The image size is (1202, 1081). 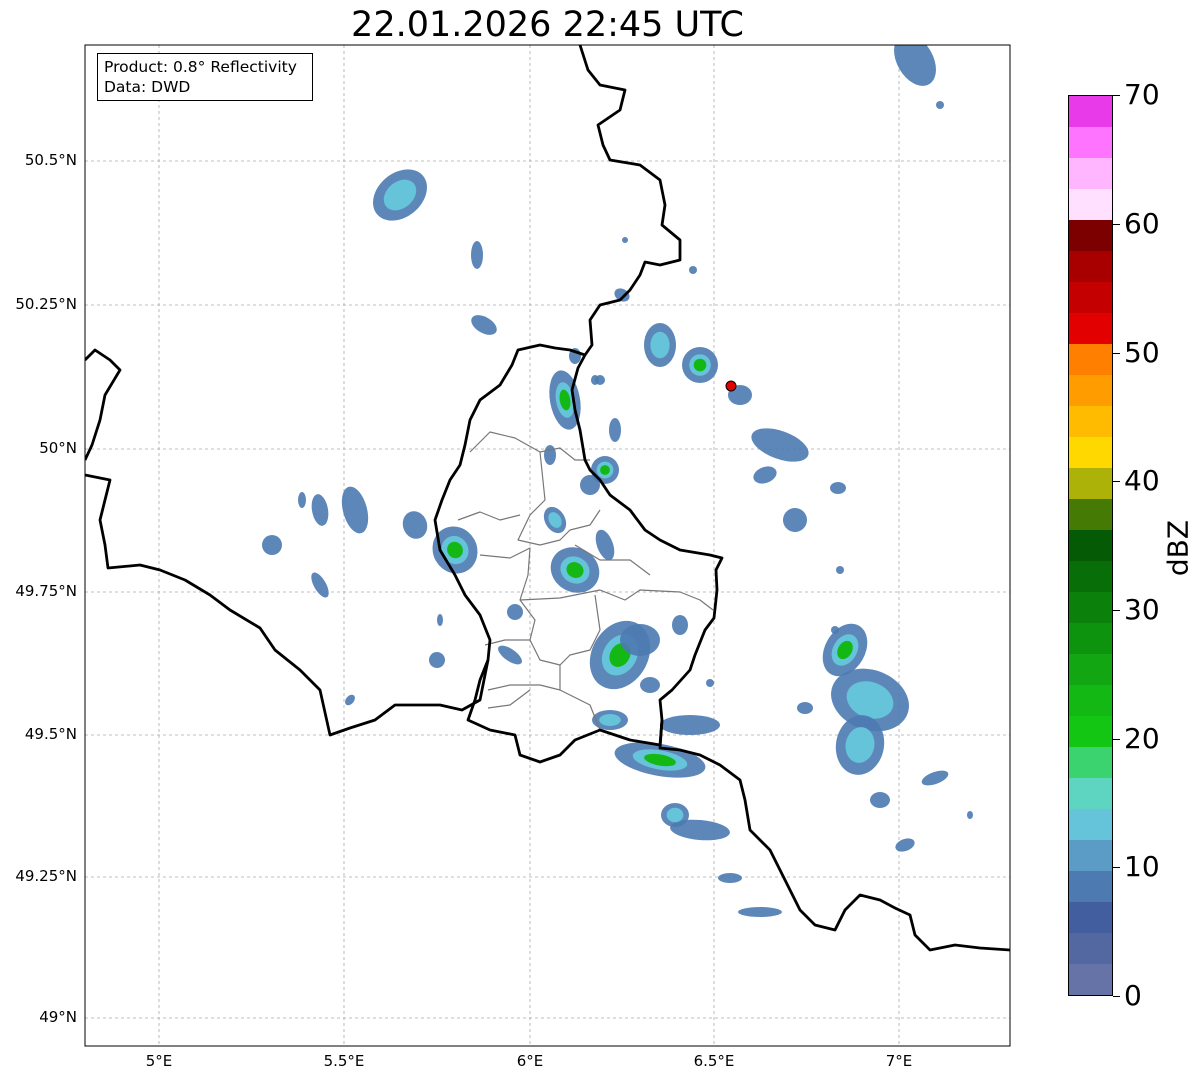 I want to click on lat-label-49-25: 49.25°N, so click(x=46, y=876).